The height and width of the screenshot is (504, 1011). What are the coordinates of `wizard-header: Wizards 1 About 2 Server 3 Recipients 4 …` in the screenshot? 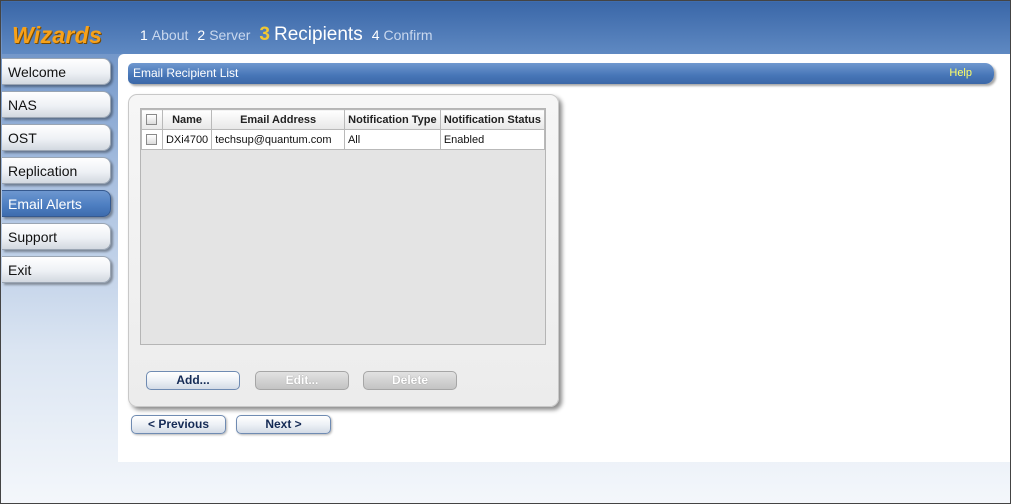 It's located at (506, 28).